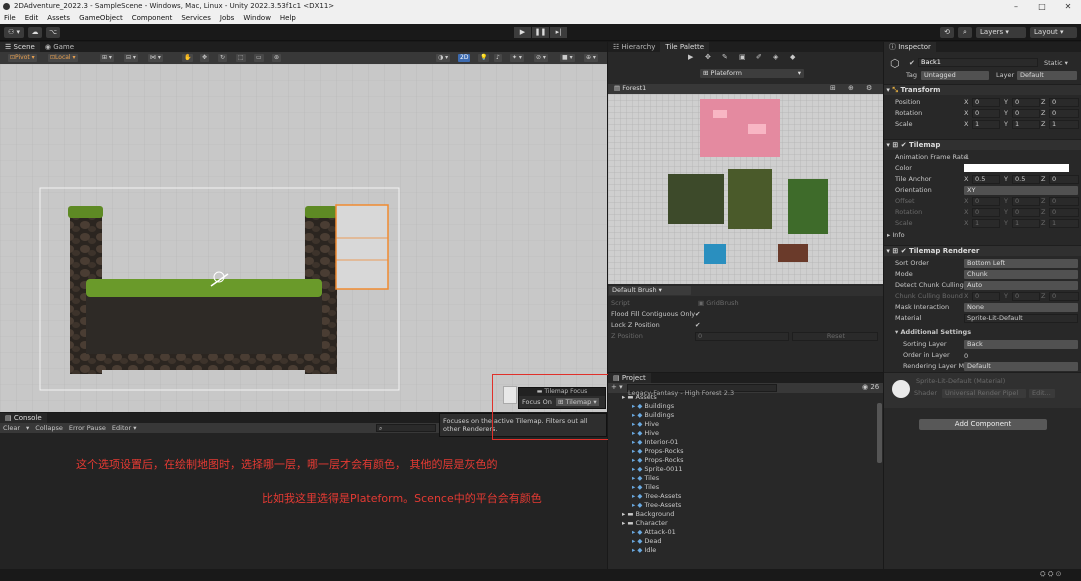 The height and width of the screenshot is (581, 1081). What do you see at coordinates (498, 58) in the screenshot?
I see `audio-icon: ♪` at bounding box center [498, 58].